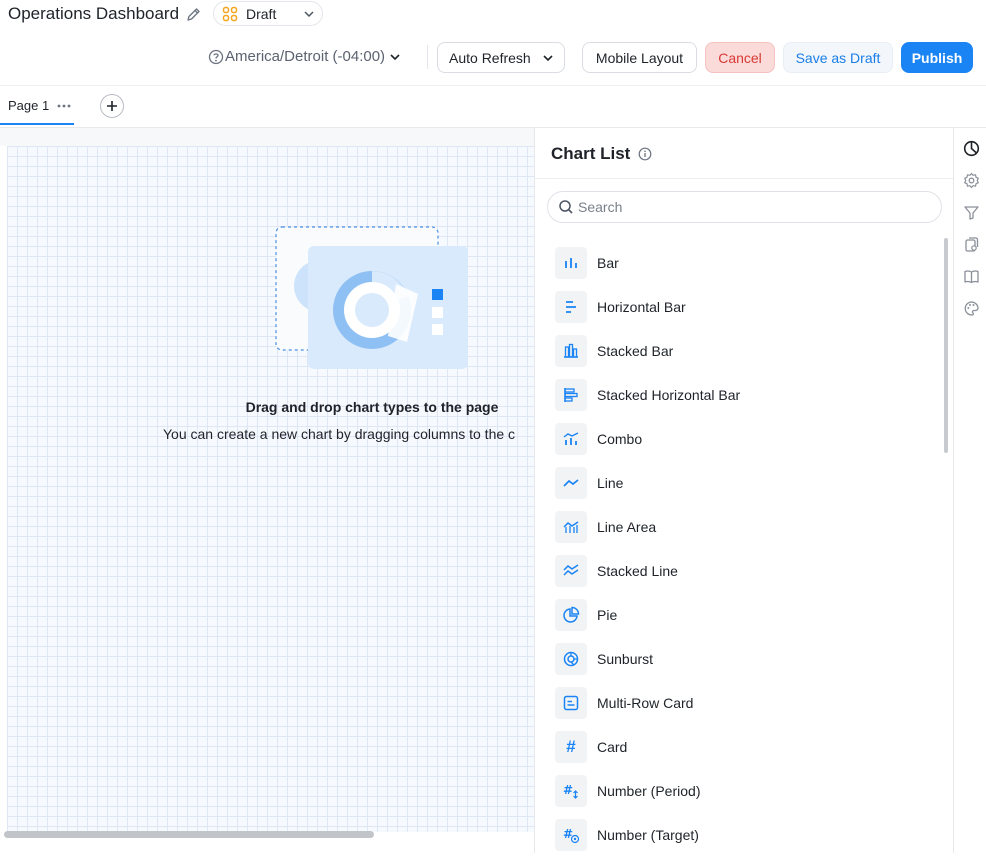  I want to click on stacked-horizontal-bar-icon, so click(571, 395).